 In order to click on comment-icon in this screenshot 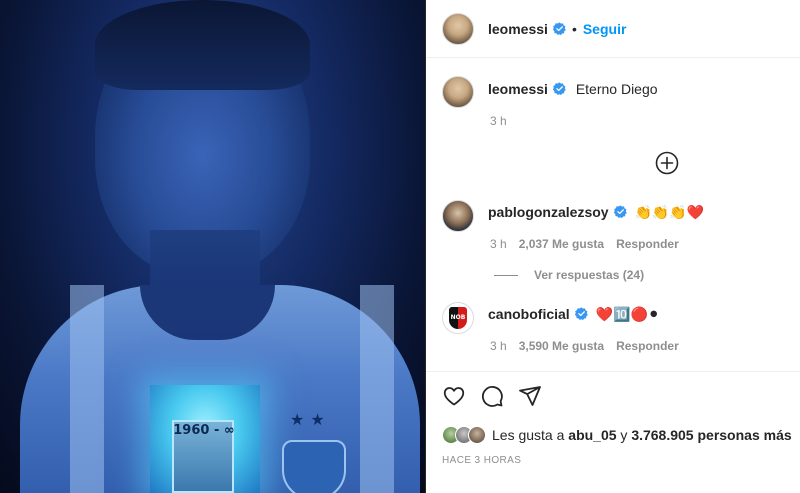, I will do `click(492, 396)`.